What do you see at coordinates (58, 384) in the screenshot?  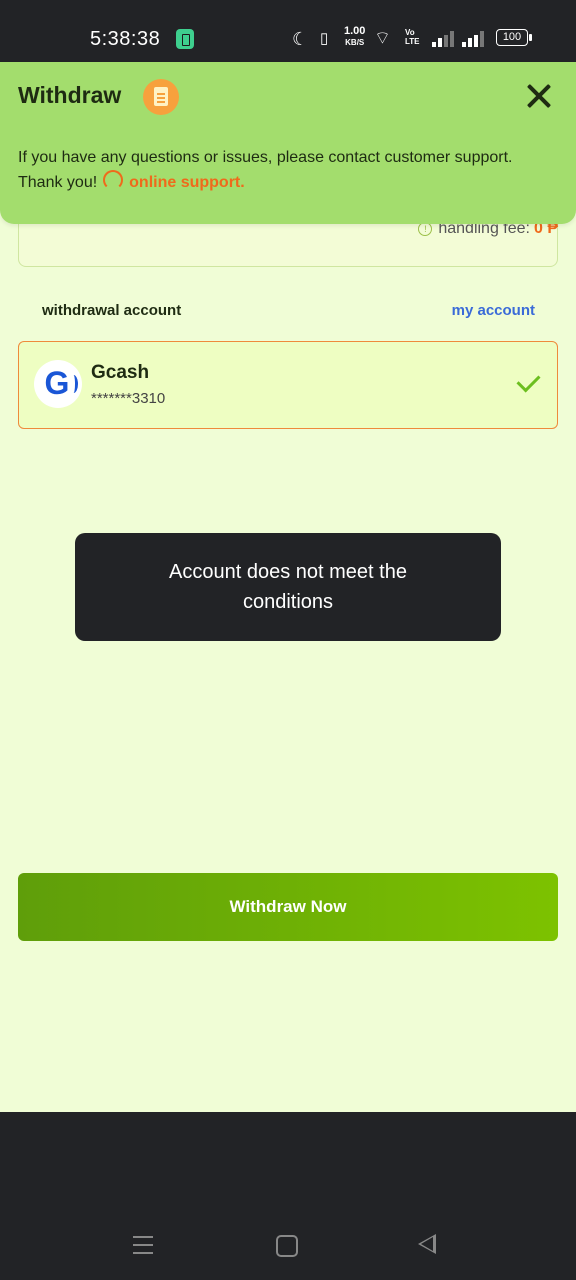 I see `gcash-logo-icon` at bounding box center [58, 384].